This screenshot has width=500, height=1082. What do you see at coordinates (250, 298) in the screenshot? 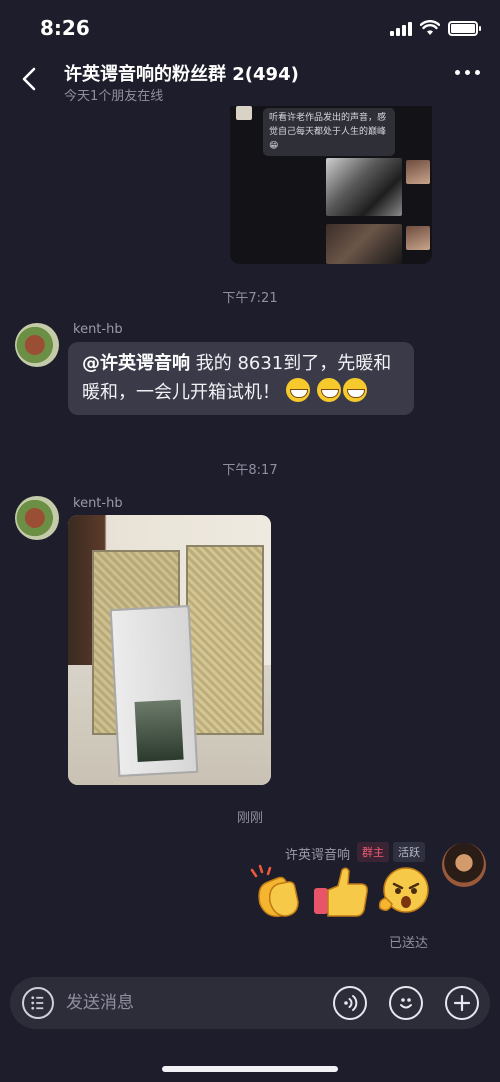
I see `timestamp: 下午7:21` at bounding box center [250, 298].